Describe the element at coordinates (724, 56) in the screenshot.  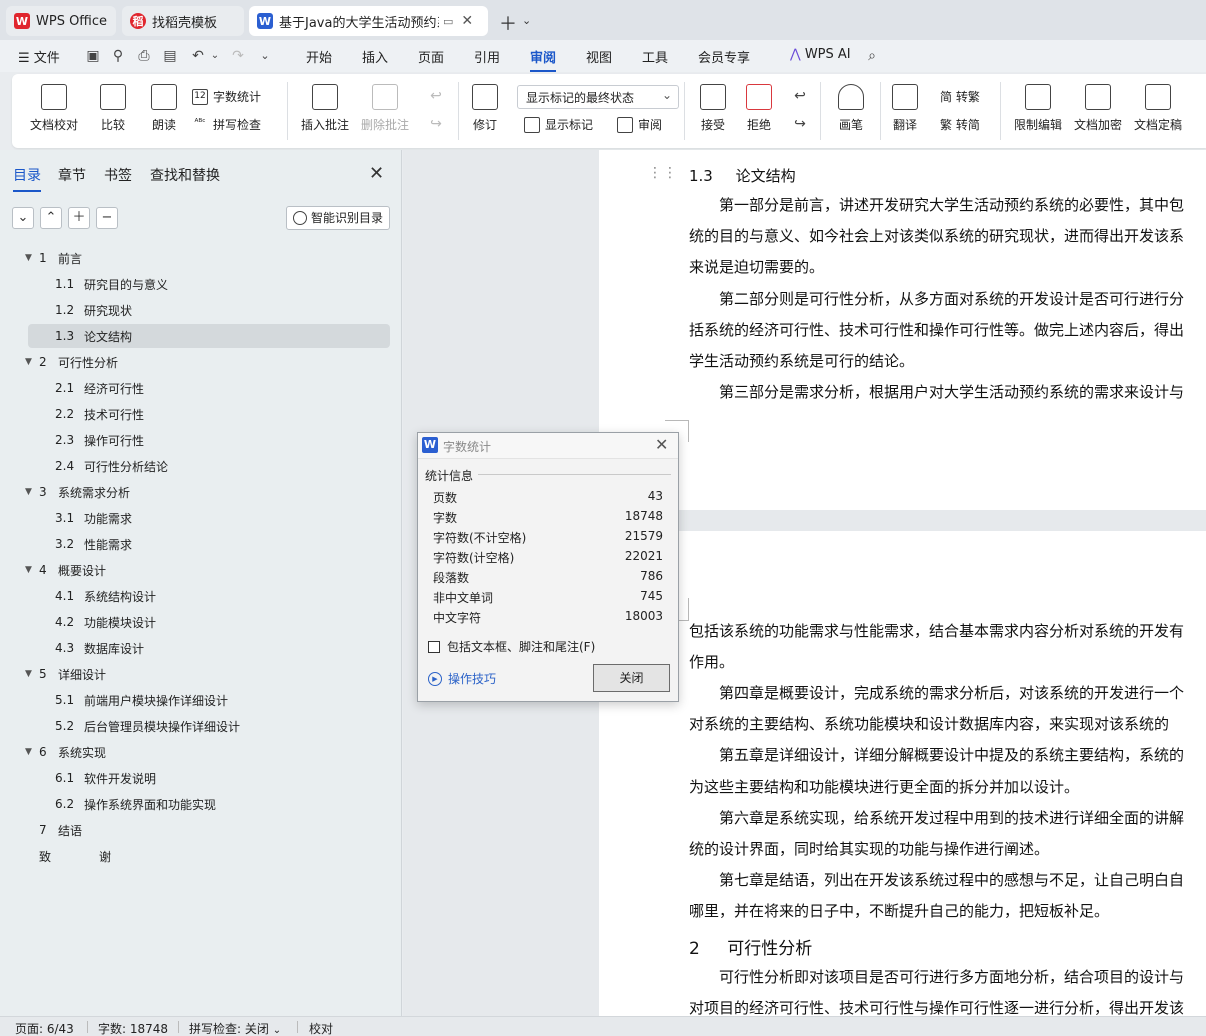
I see `menu-member: 会员专享` at that location.